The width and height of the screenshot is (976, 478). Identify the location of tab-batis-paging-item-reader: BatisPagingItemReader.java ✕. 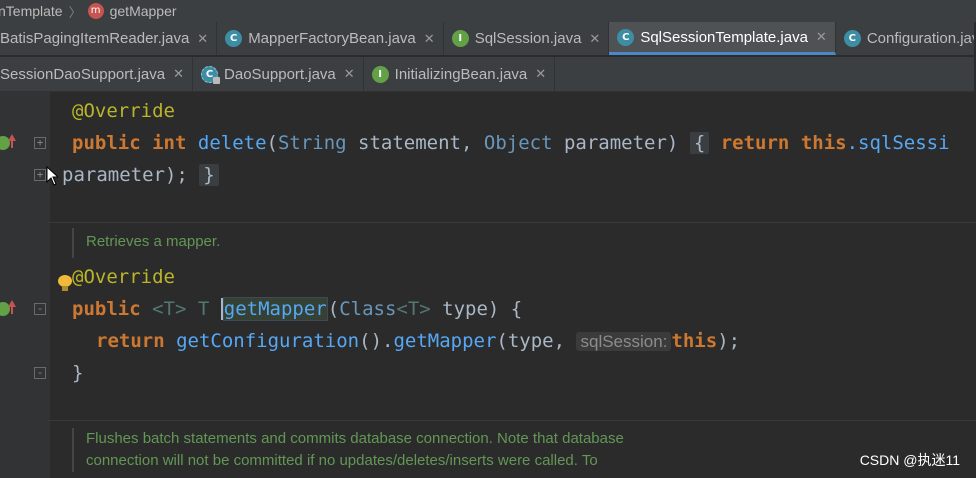
(109, 38).